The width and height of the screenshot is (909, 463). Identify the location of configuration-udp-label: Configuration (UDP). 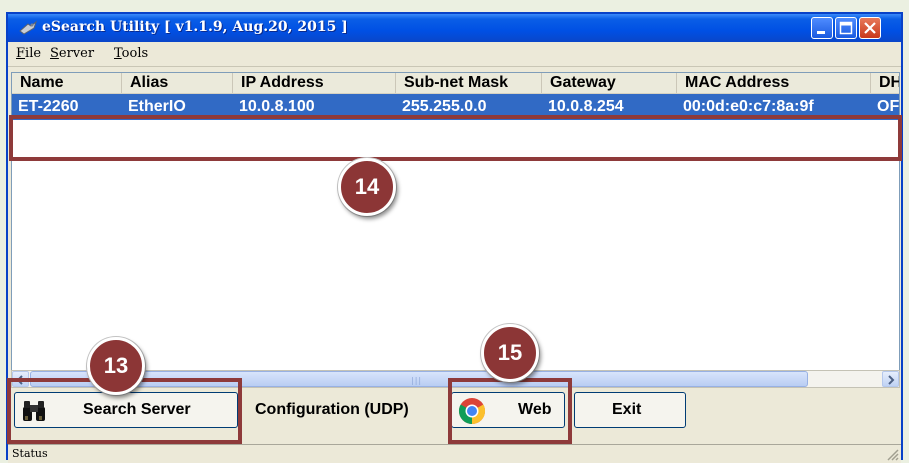
(332, 409).